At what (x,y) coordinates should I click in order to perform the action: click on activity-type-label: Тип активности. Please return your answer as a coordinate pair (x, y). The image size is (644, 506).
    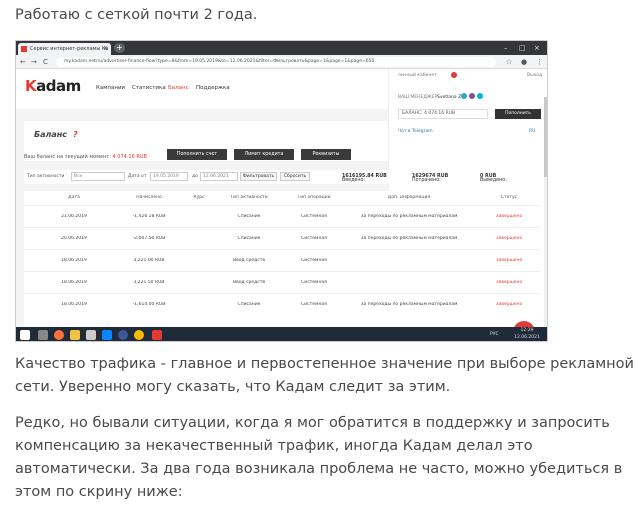
    Looking at the image, I should click on (46, 176).